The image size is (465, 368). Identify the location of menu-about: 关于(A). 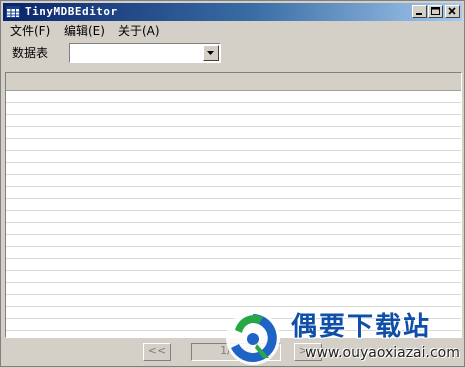
(139, 31).